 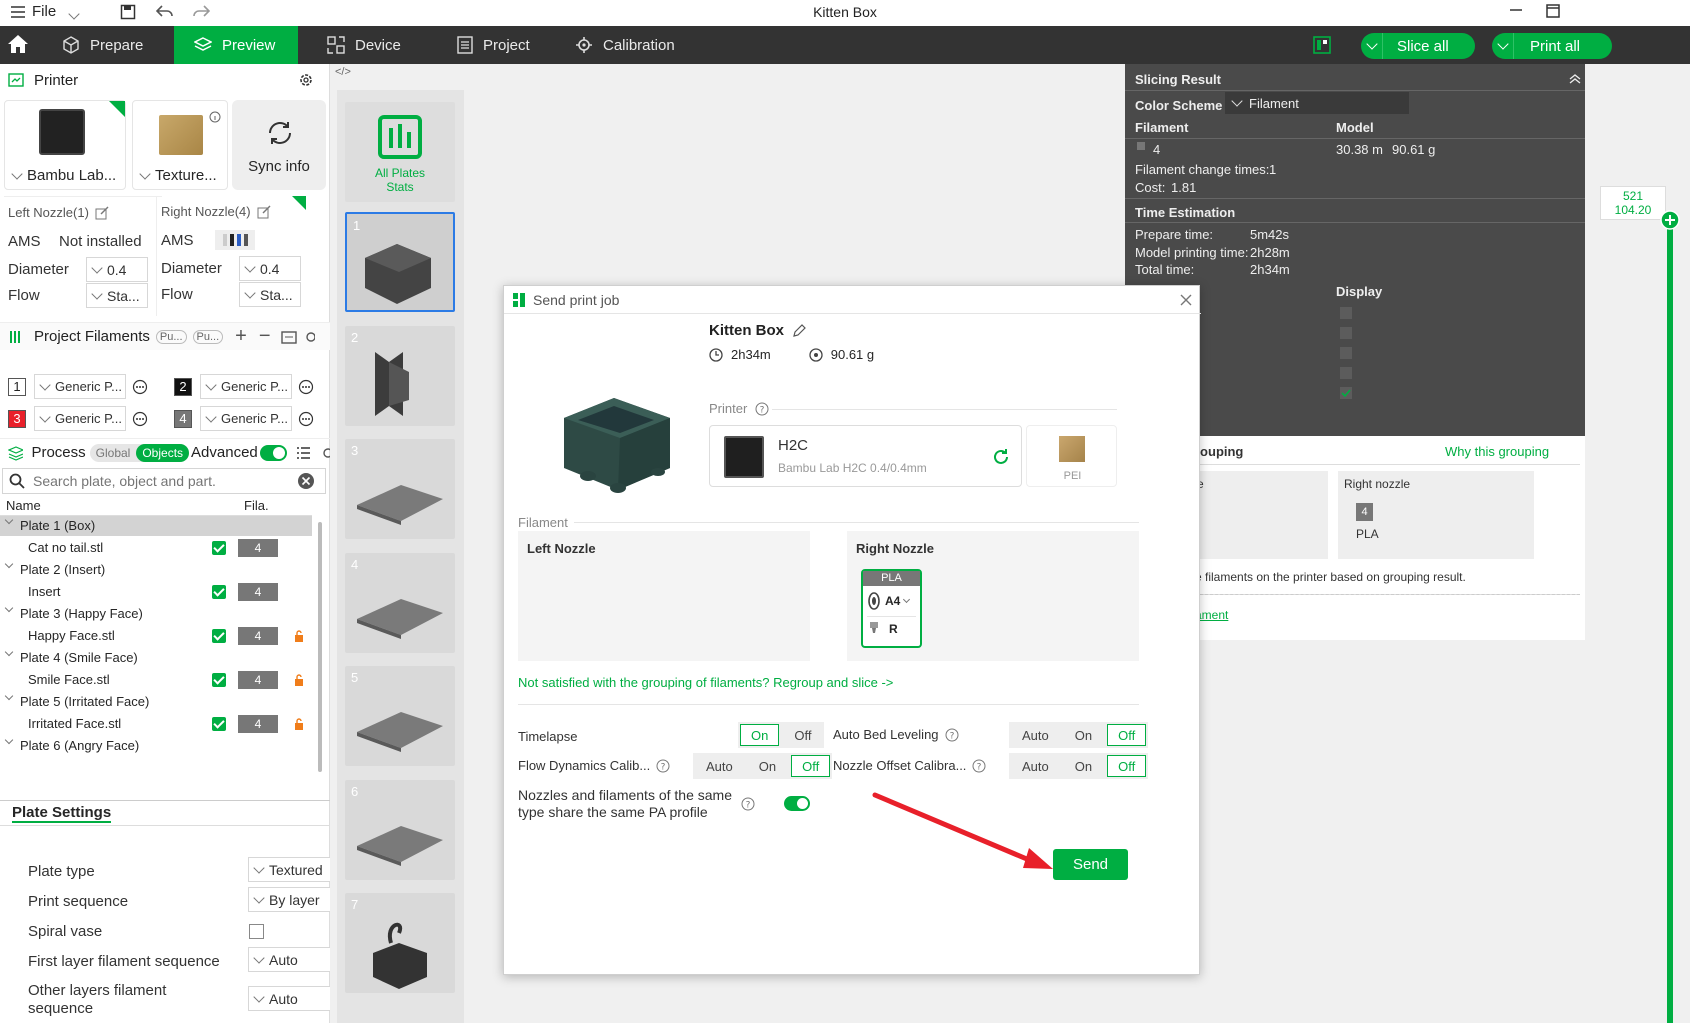 What do you see at coordinates (156, 592) in the screenshot?
I see `tree-object-row: Insert 4` at bounding box center [156, 592].